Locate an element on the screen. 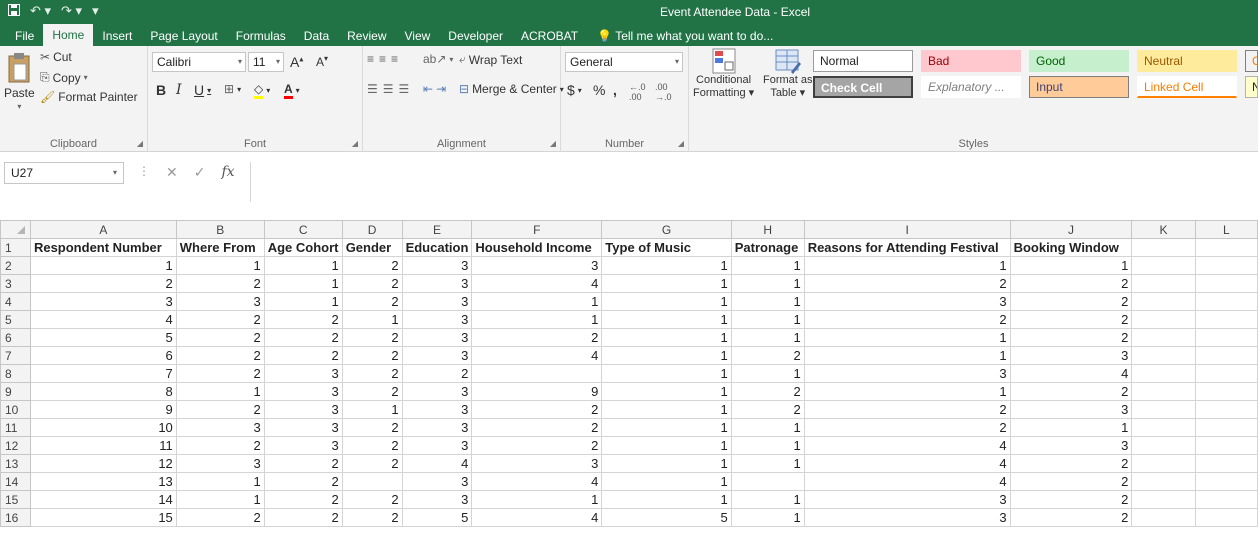 The image size is (1258, 542). select-all-corner is located at coordinates (15, 229).